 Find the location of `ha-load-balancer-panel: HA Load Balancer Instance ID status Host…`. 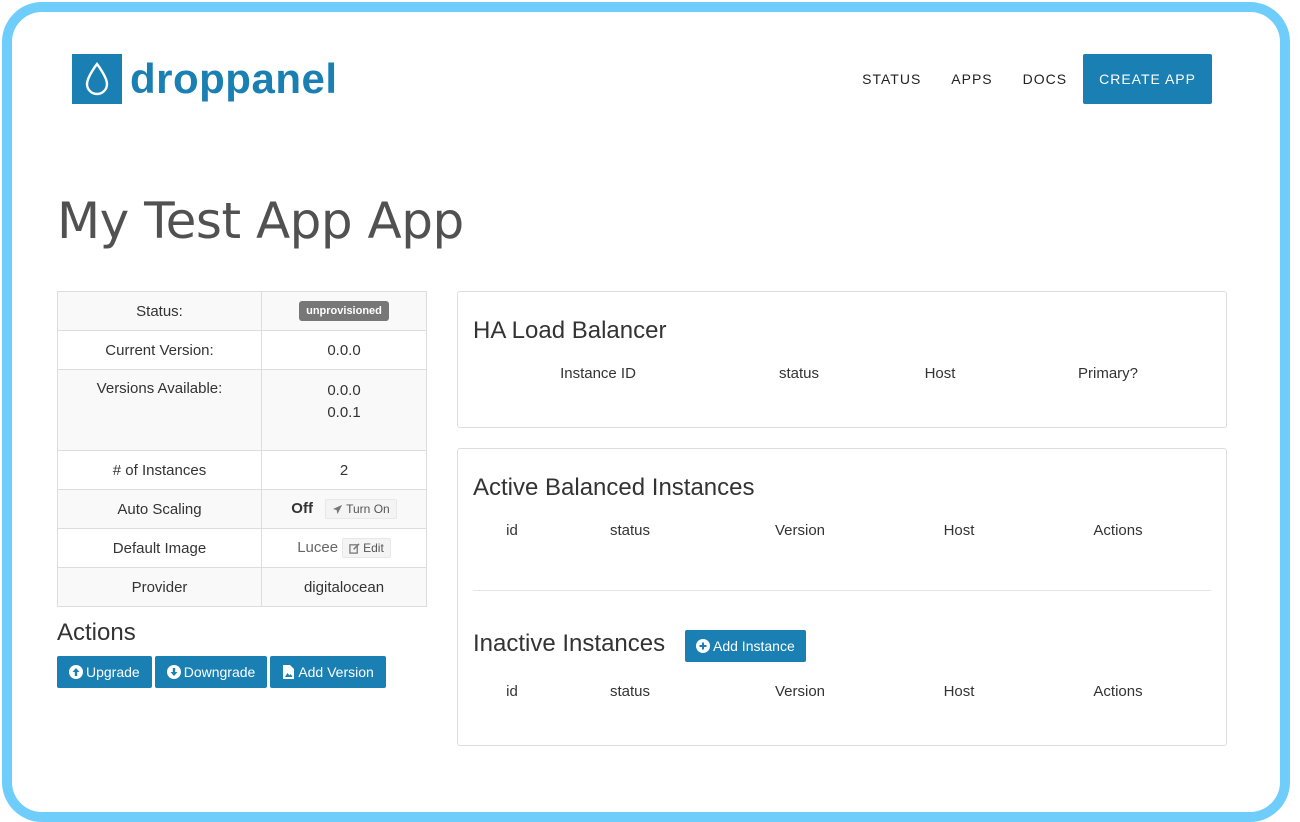

ha-load-balancer-panel: HA Load Balancer Instance ID status Host… is located at coordinates (842, 359).